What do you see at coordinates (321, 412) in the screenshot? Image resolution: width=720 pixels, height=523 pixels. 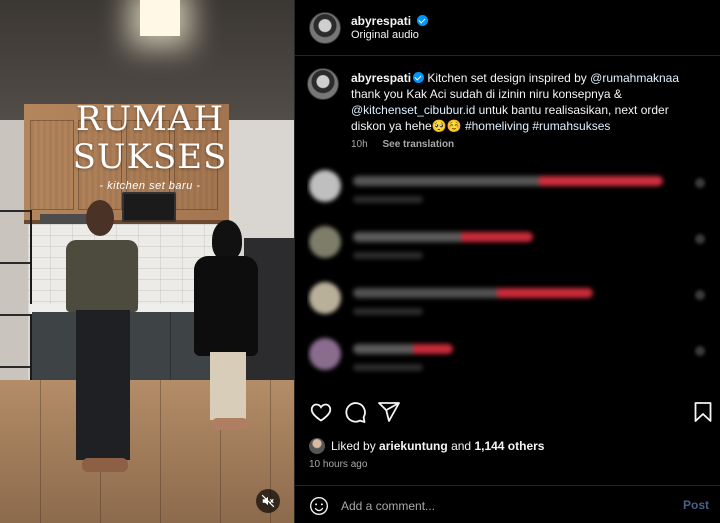 I see `heart-icon` at bounding box center [321, 412].